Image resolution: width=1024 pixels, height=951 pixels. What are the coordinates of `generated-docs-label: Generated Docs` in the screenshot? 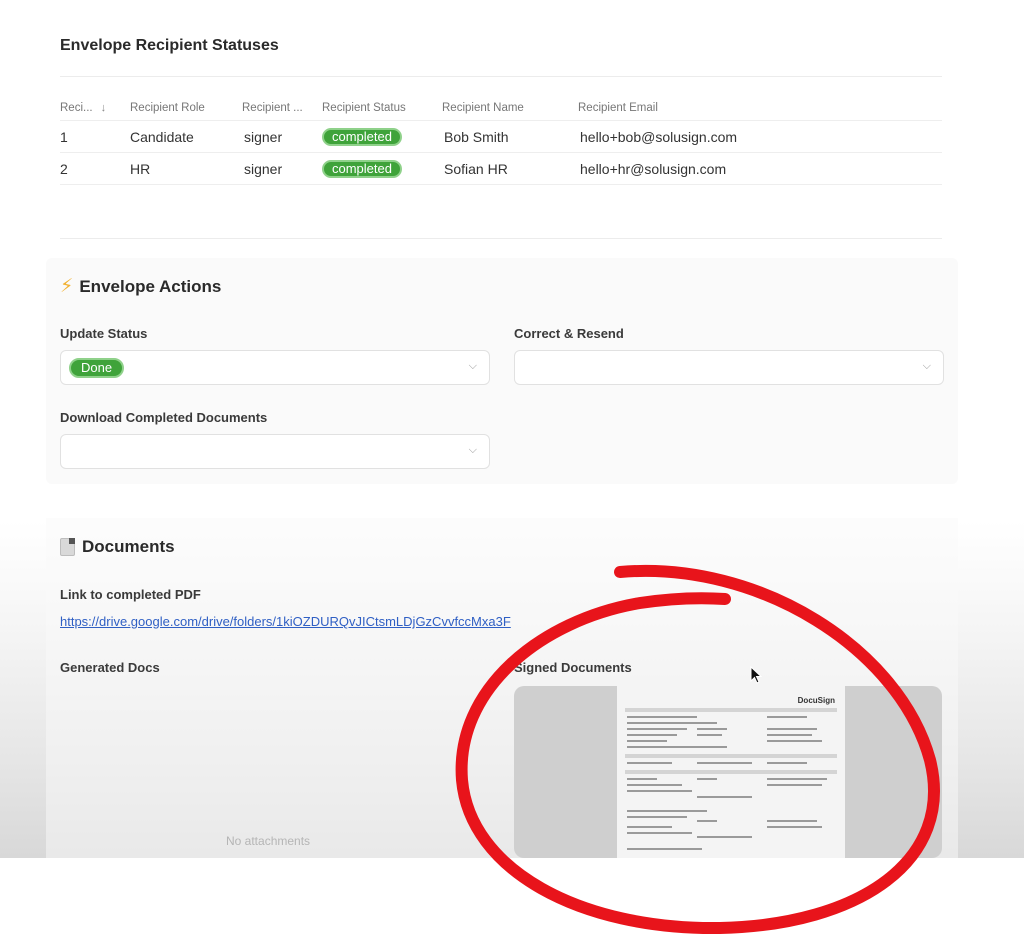 It's located at (110, 667).